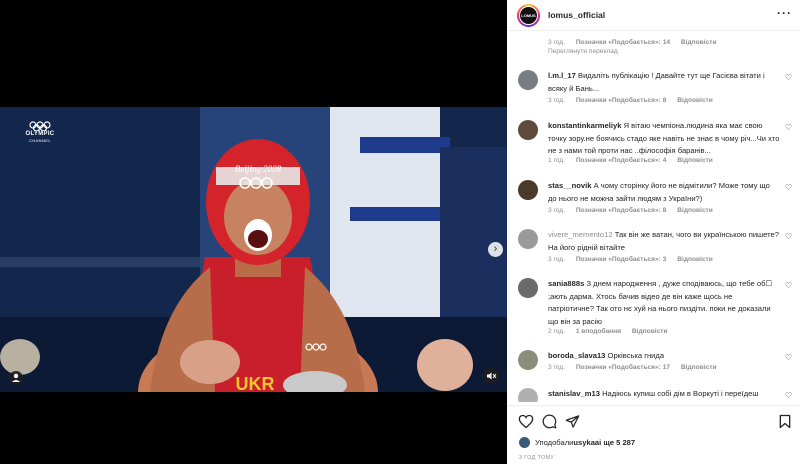 Image resolution: width=800 pixels, height=464 pixels. I want to click on heart-icon, so click(526, 421).